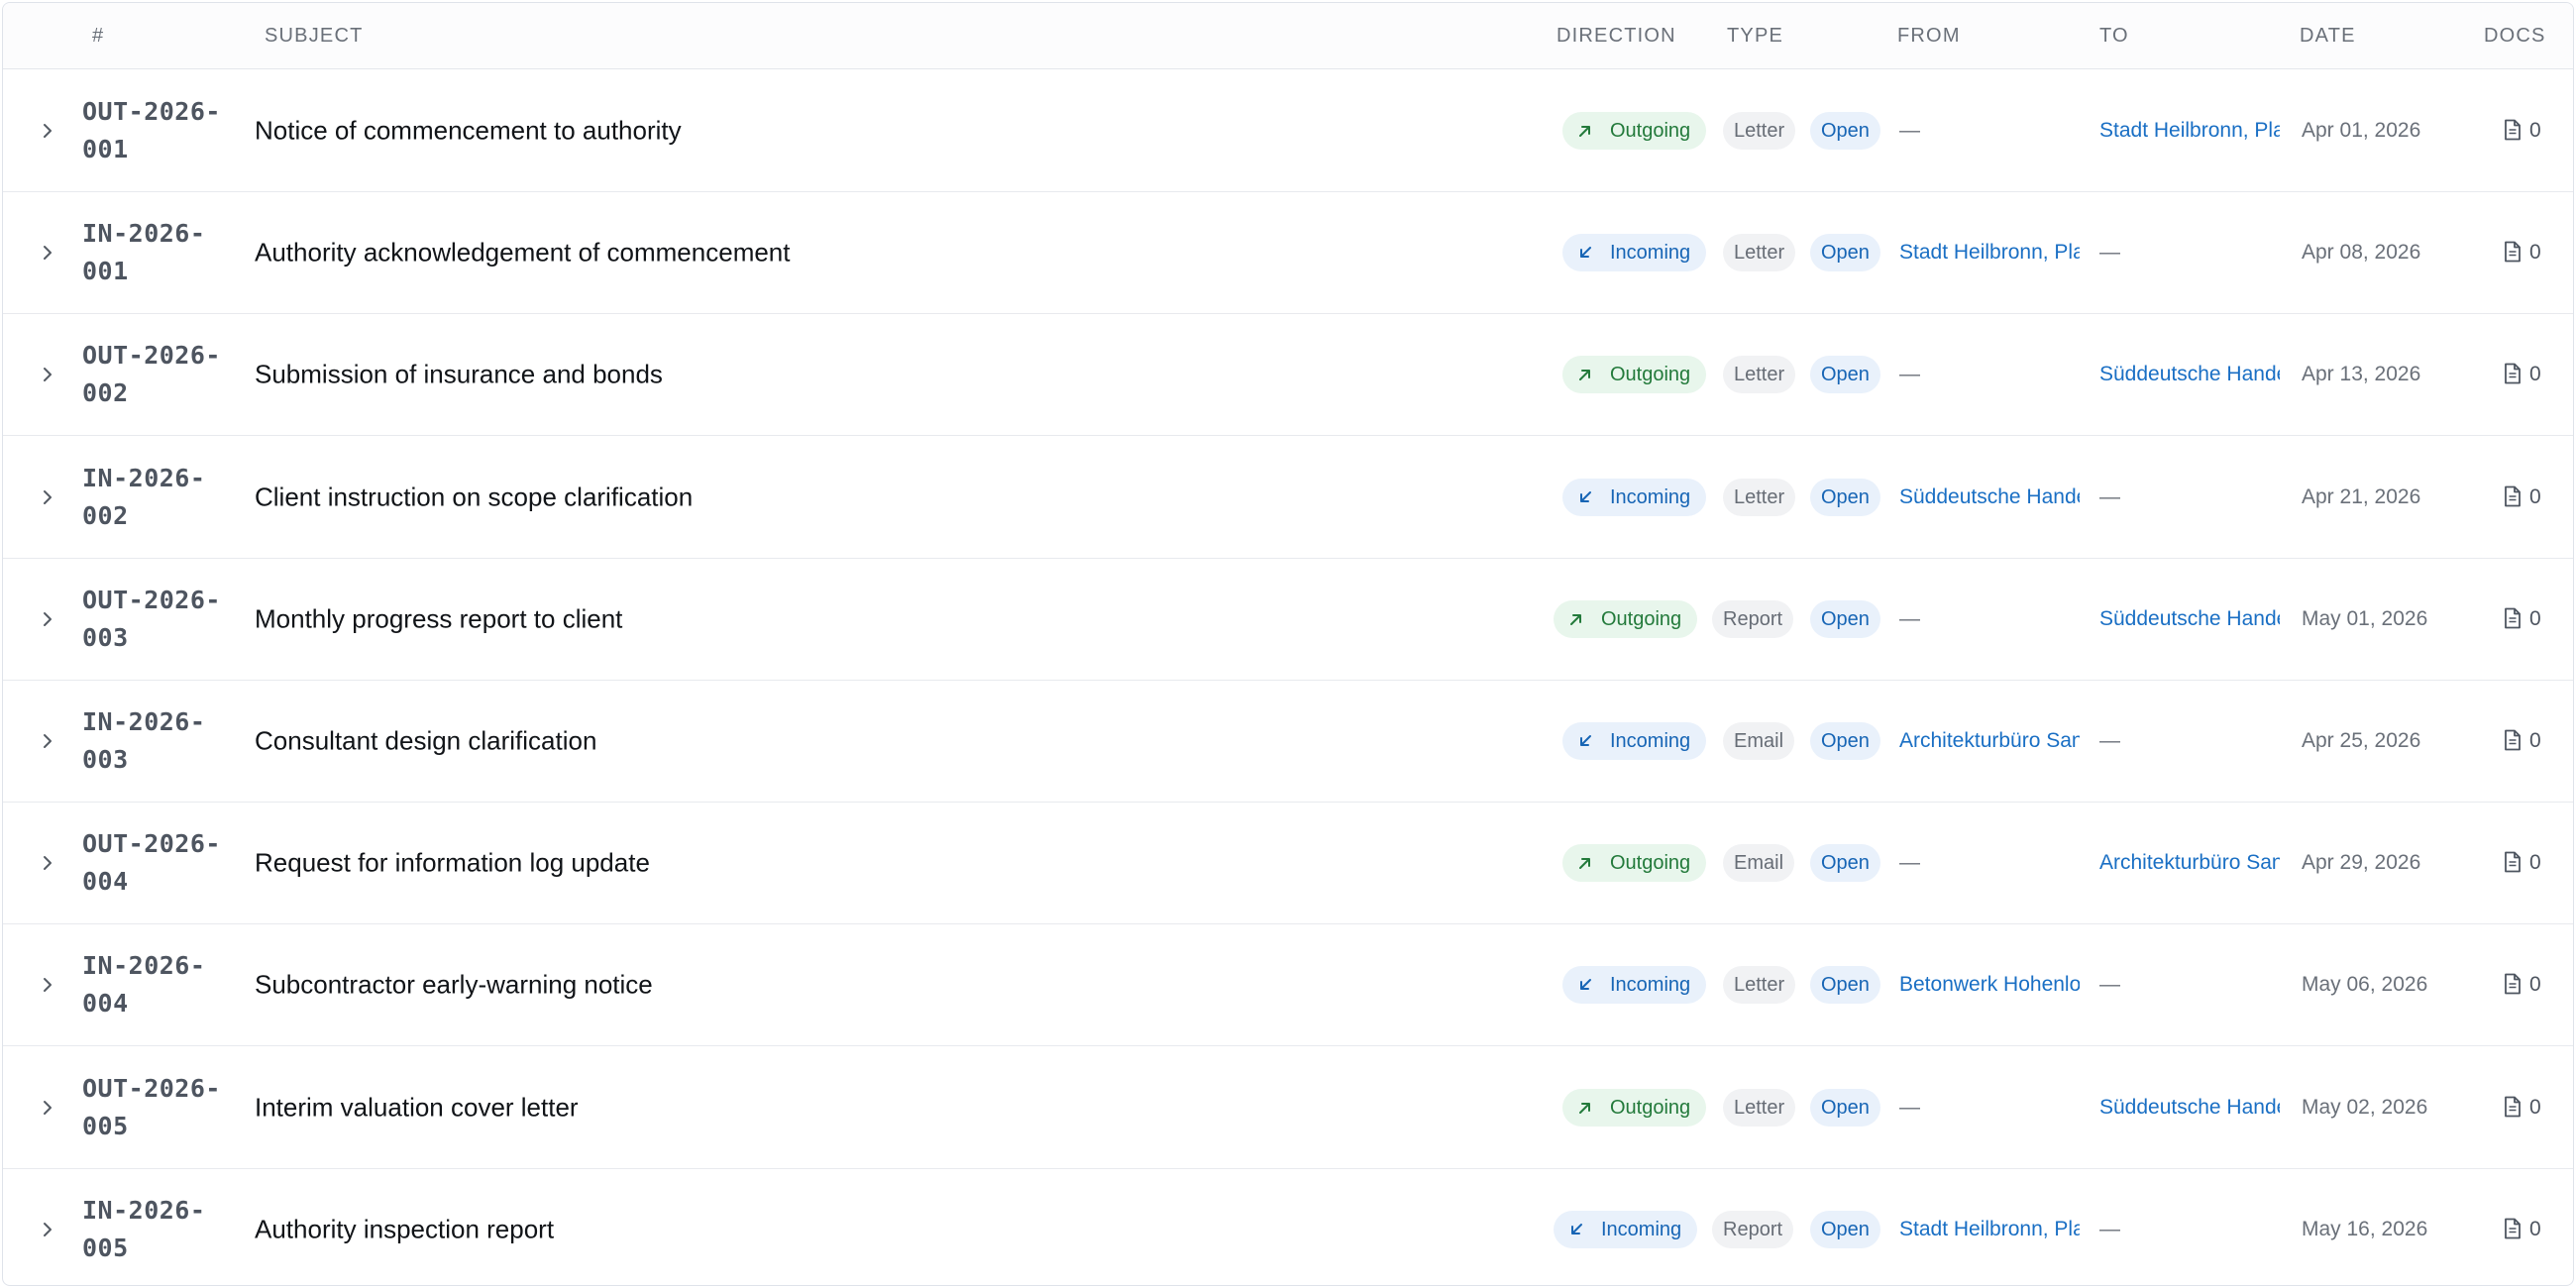  What do you see at coordinates (144, 496) in the screenshot?
I see `reference-number: IN-2026-002` at bounding box center [144, 496].